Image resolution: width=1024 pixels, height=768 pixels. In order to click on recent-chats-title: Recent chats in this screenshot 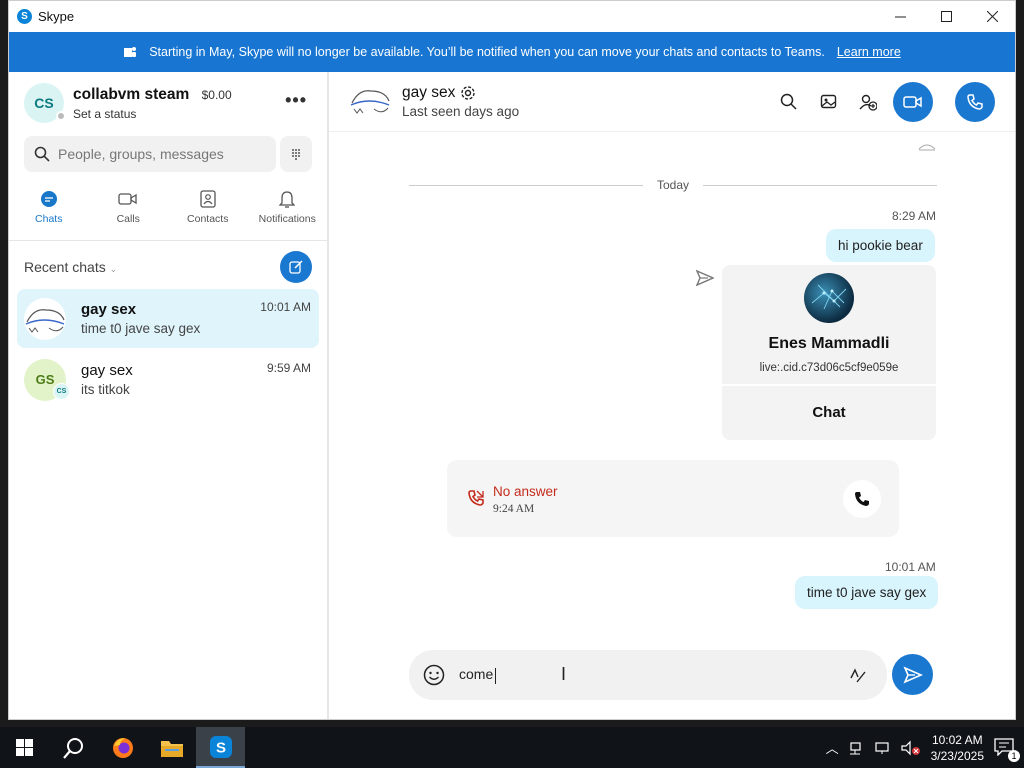, I will do `click(65, 267)`.